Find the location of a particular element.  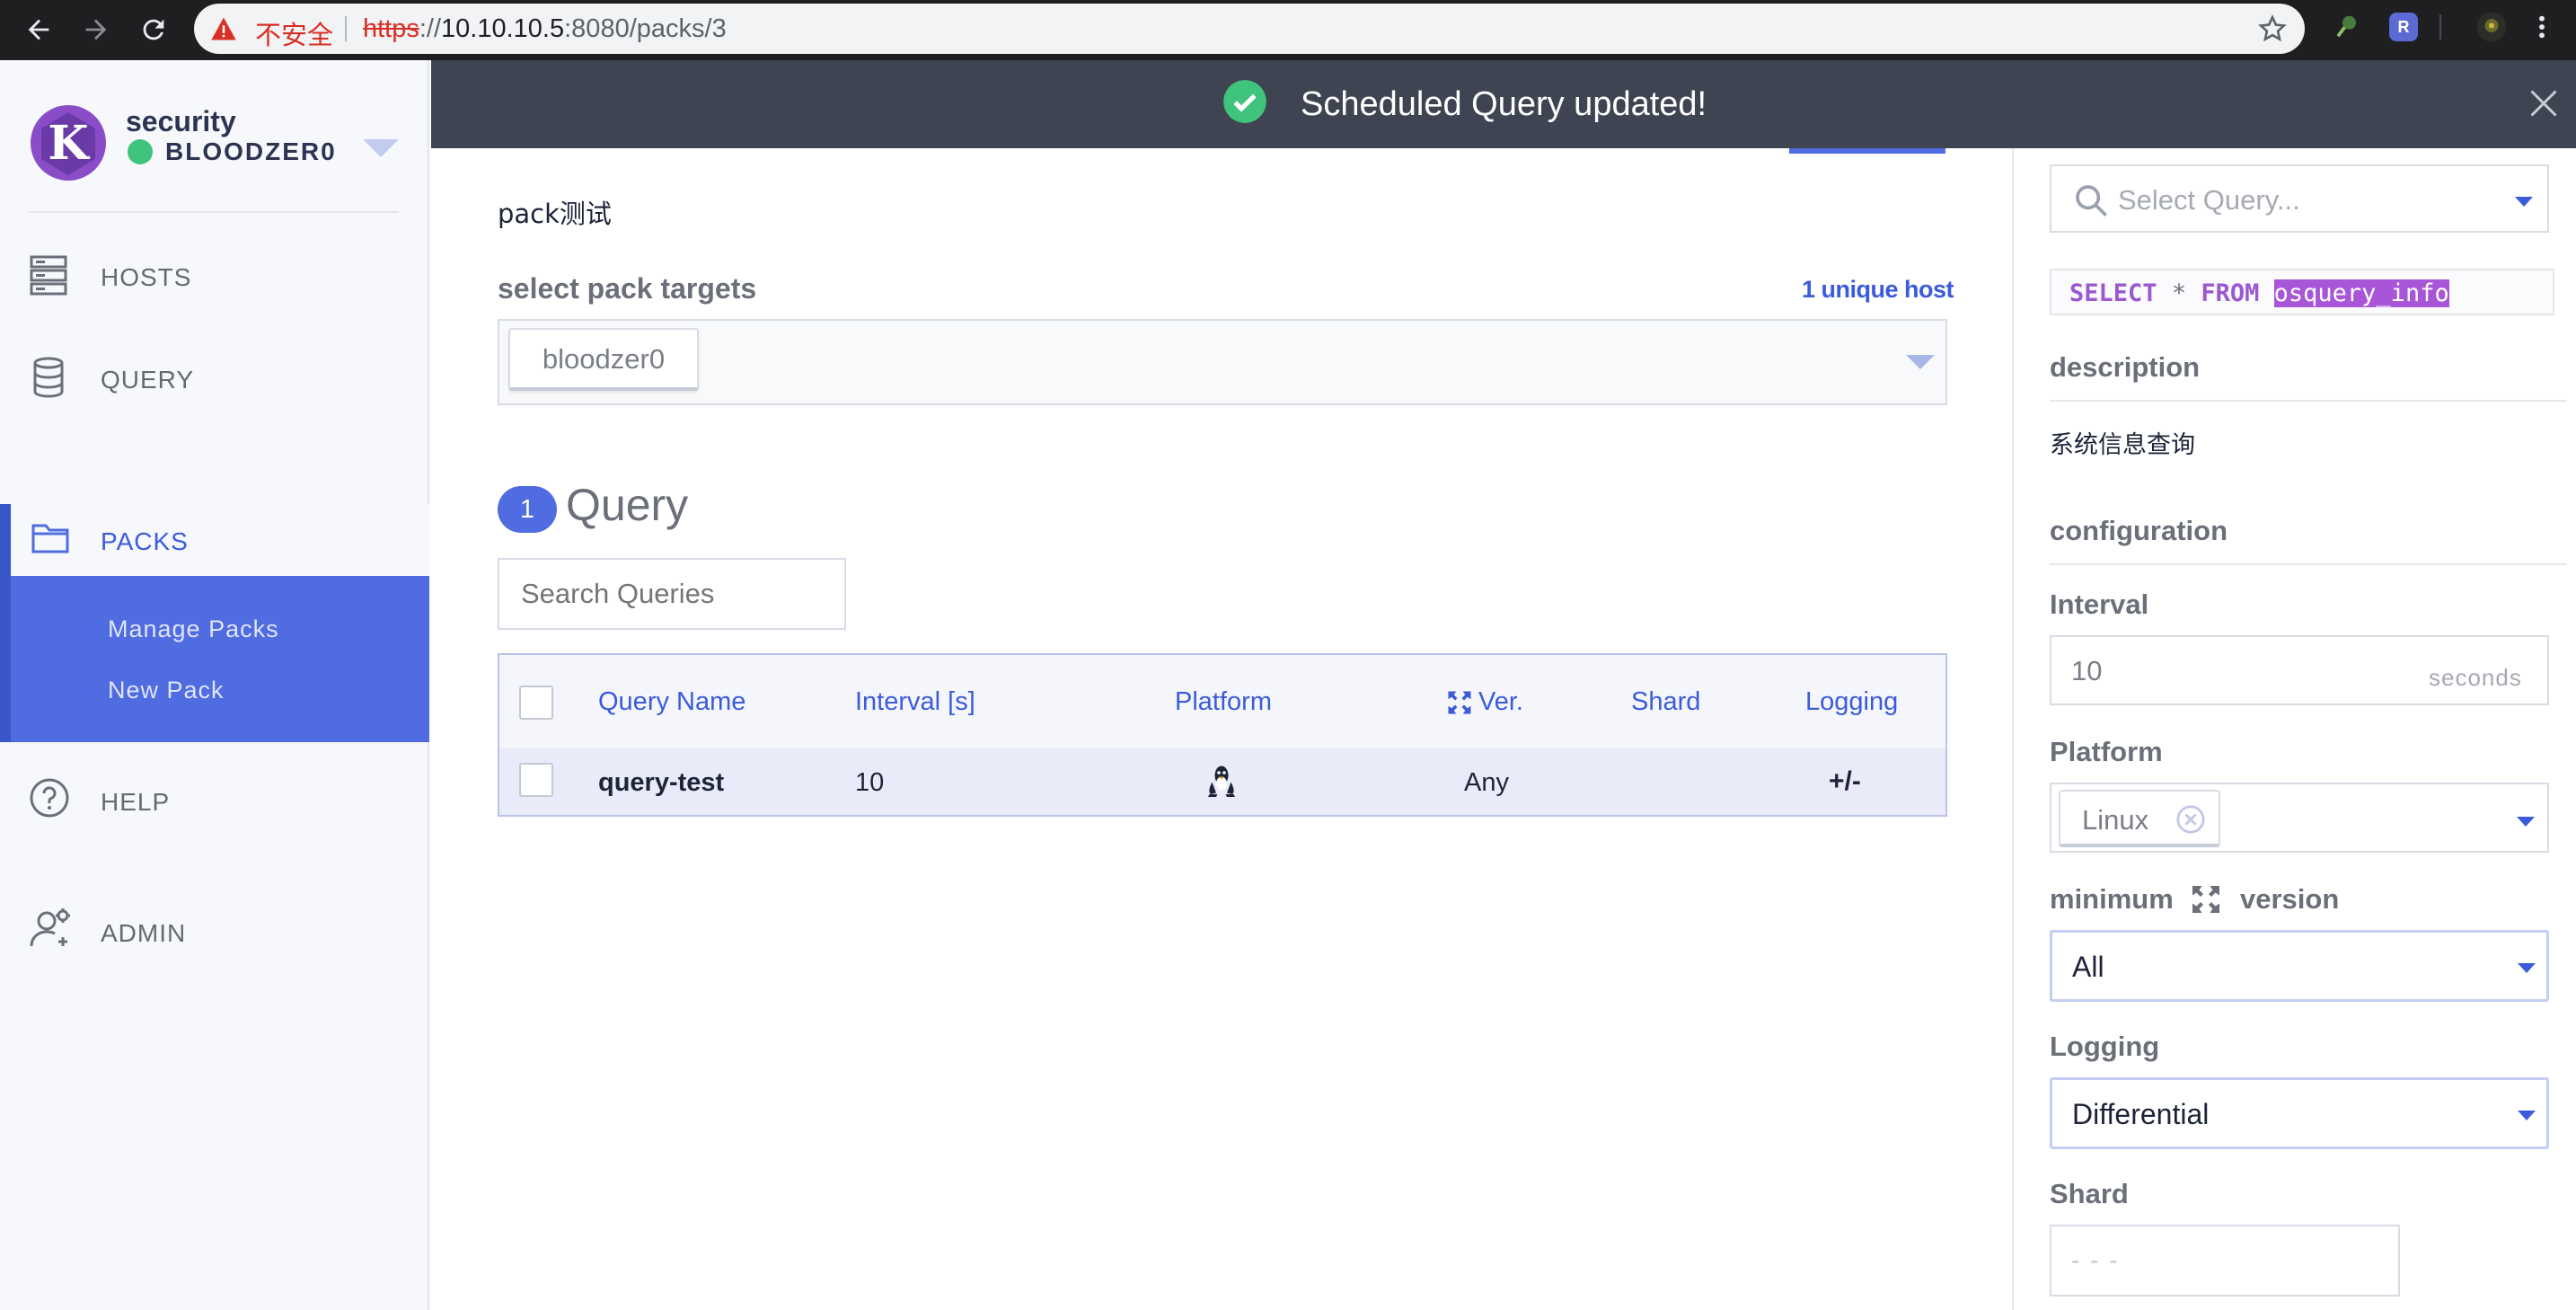

close-icon is located at coordinates (2543, 103).